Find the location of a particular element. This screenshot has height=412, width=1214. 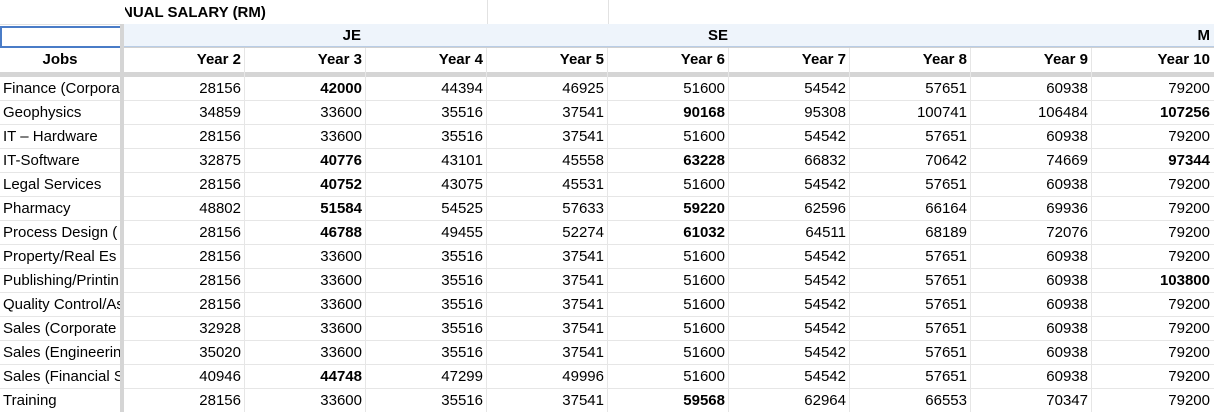

column-header-year: Year 6 is located at coordinates (668, 60).